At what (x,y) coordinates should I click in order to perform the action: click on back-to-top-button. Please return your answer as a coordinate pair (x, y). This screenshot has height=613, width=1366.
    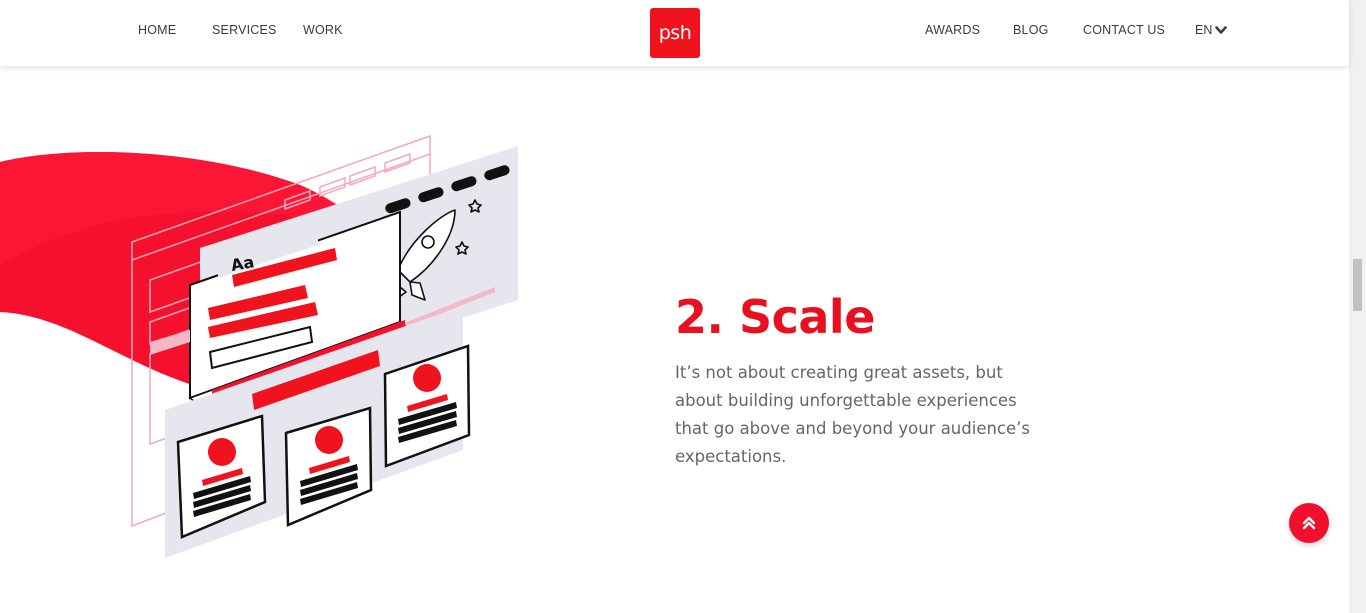
    Looking at the image, I should click on (1309, 523).